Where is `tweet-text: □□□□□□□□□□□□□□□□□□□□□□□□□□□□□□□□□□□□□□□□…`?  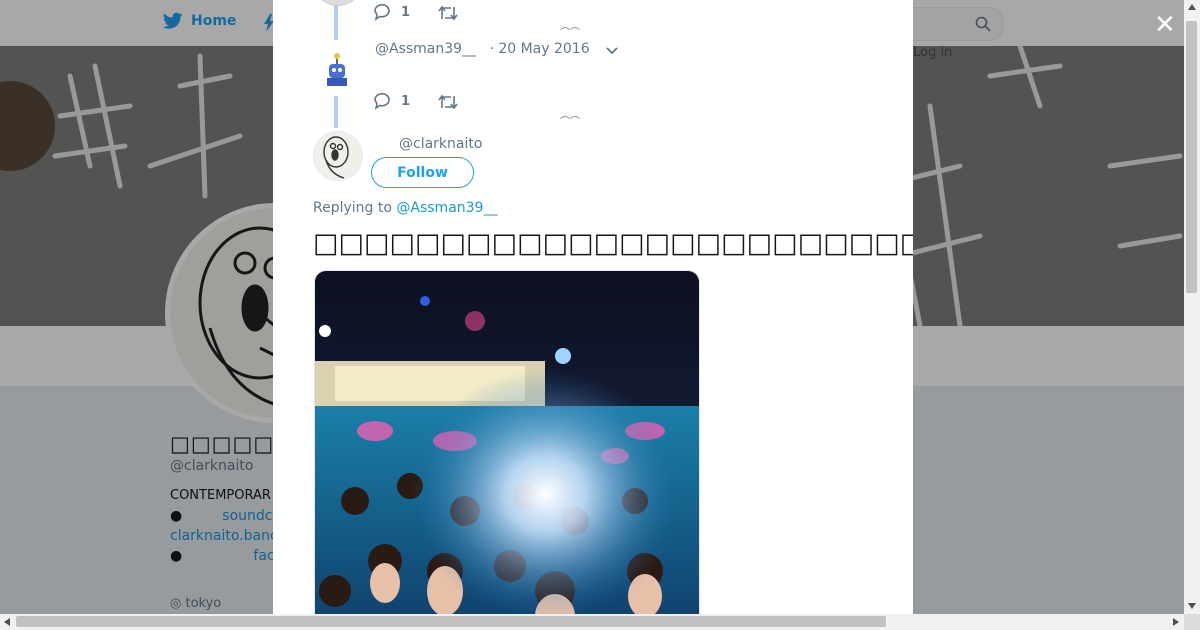 tweet-text: □□□□□□□□□□□□□□□□□□□□□□□□□□□□□□□□□□□□□□□□… is located at coordinates (613, 243).